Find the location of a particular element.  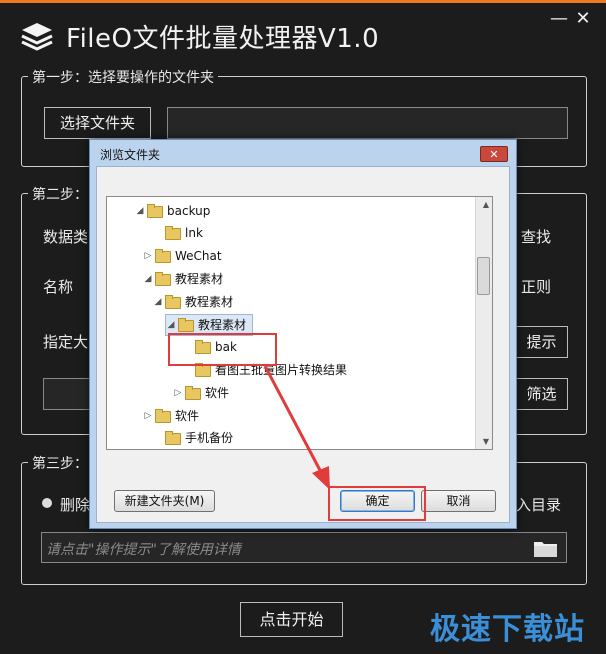

filter-button: 筛选 is located at coordinates (541, 394).